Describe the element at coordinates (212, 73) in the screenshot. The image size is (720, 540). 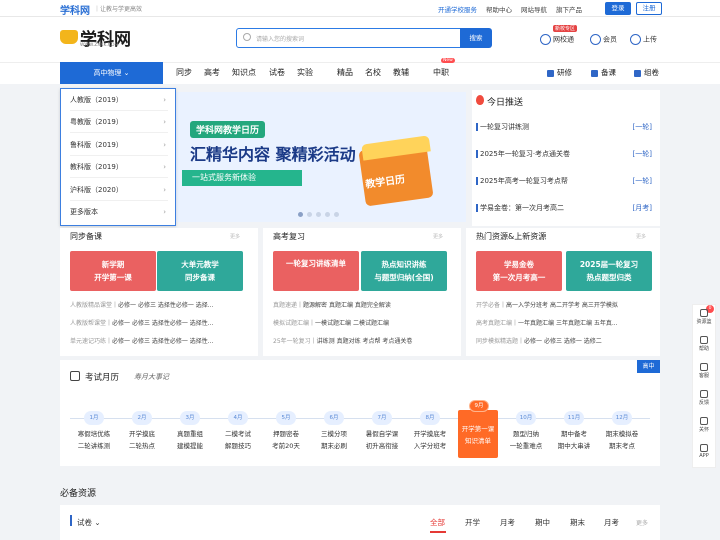
I see `nav-gaokao: 高考` at that location.